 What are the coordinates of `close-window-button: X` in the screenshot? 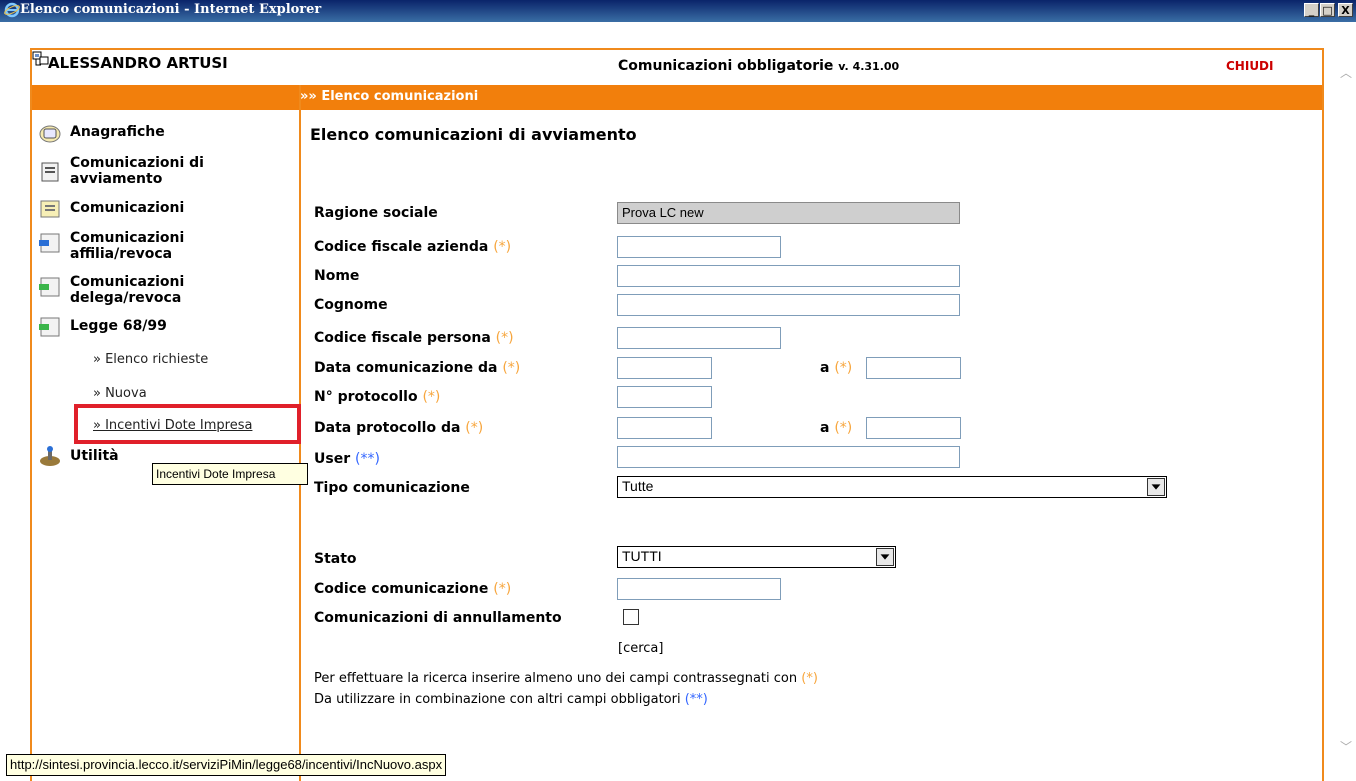 It's located at (1345, 10).